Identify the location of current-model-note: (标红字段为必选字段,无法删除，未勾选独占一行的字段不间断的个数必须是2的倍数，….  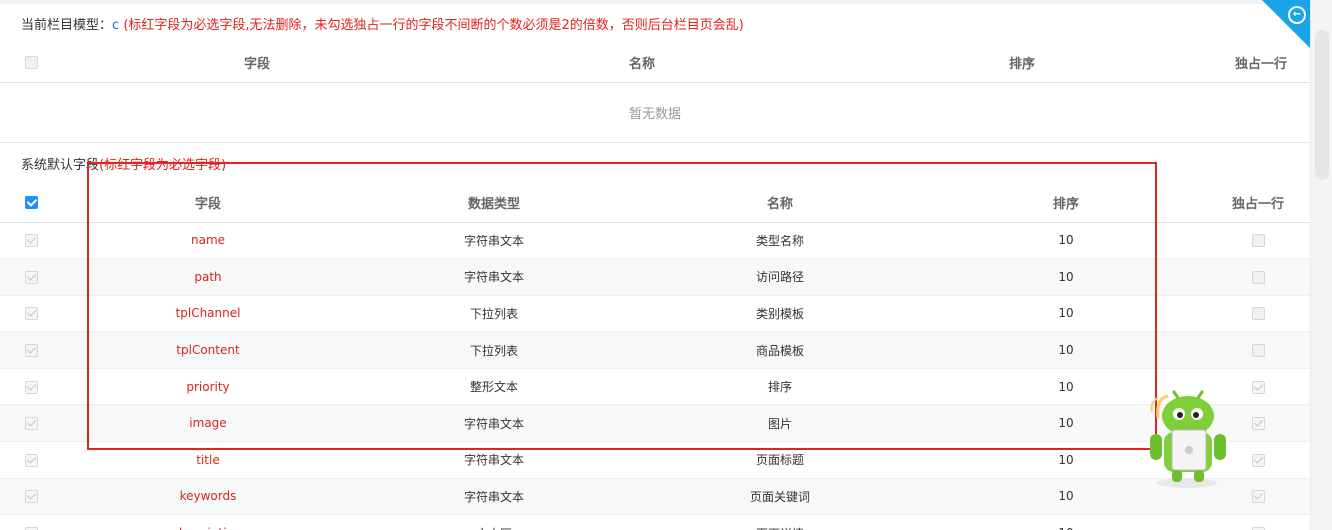
(433, 25).